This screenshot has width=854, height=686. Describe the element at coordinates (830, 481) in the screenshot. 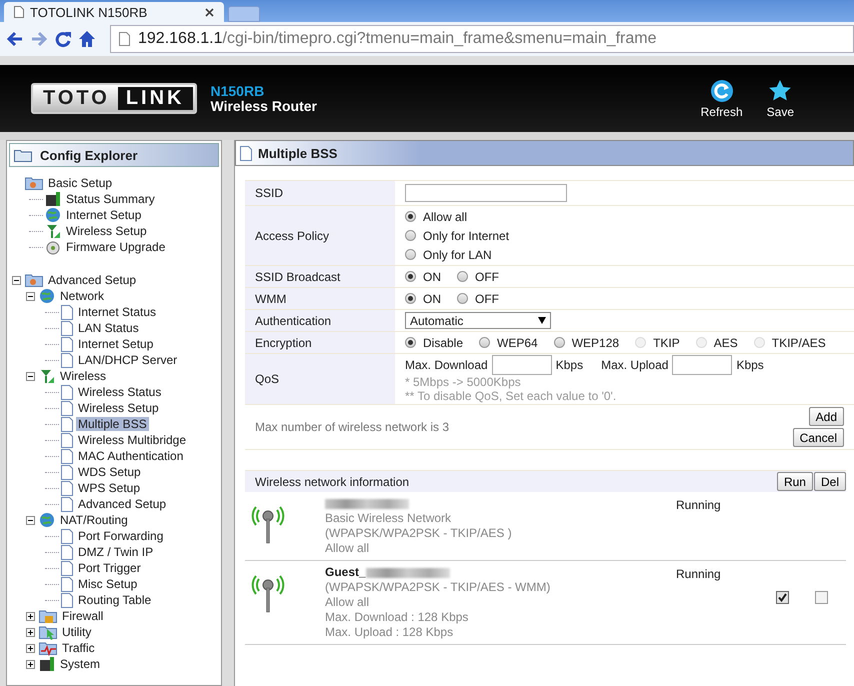

I see `delete-button: Del` at that location.